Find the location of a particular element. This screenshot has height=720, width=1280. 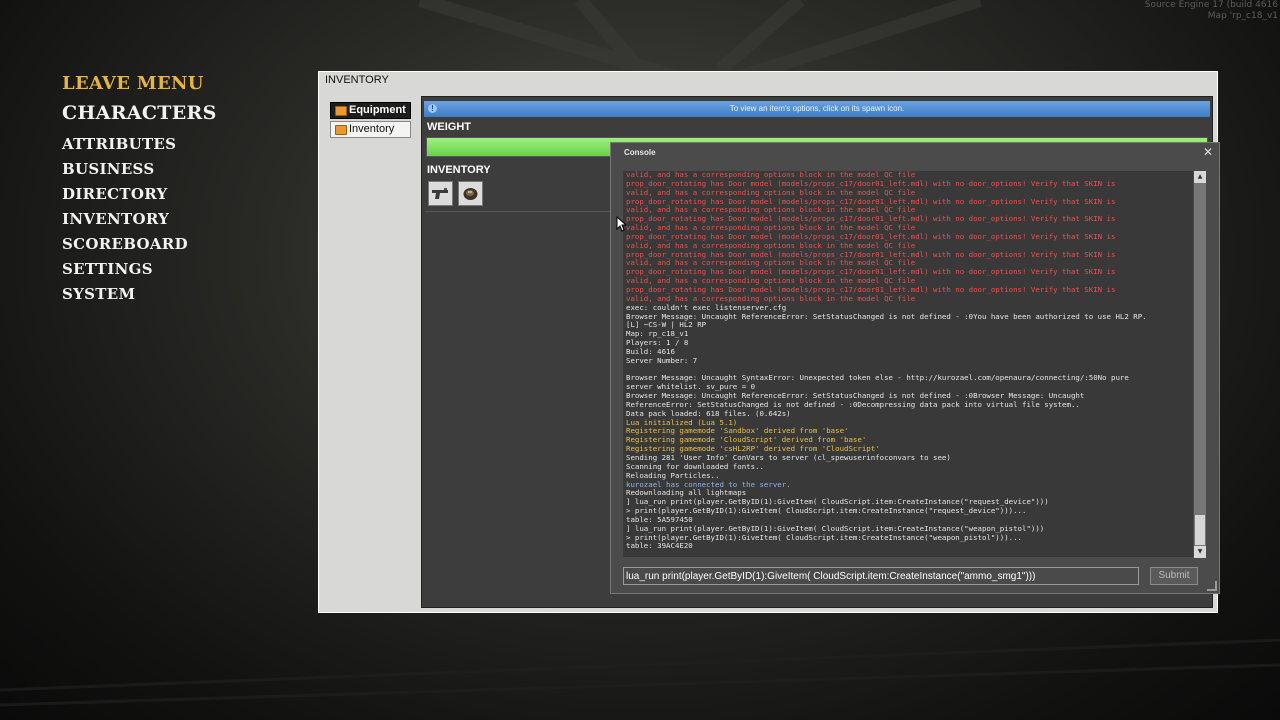

console-line: table: 39AC4E20 is located at coordinates (659, 546).